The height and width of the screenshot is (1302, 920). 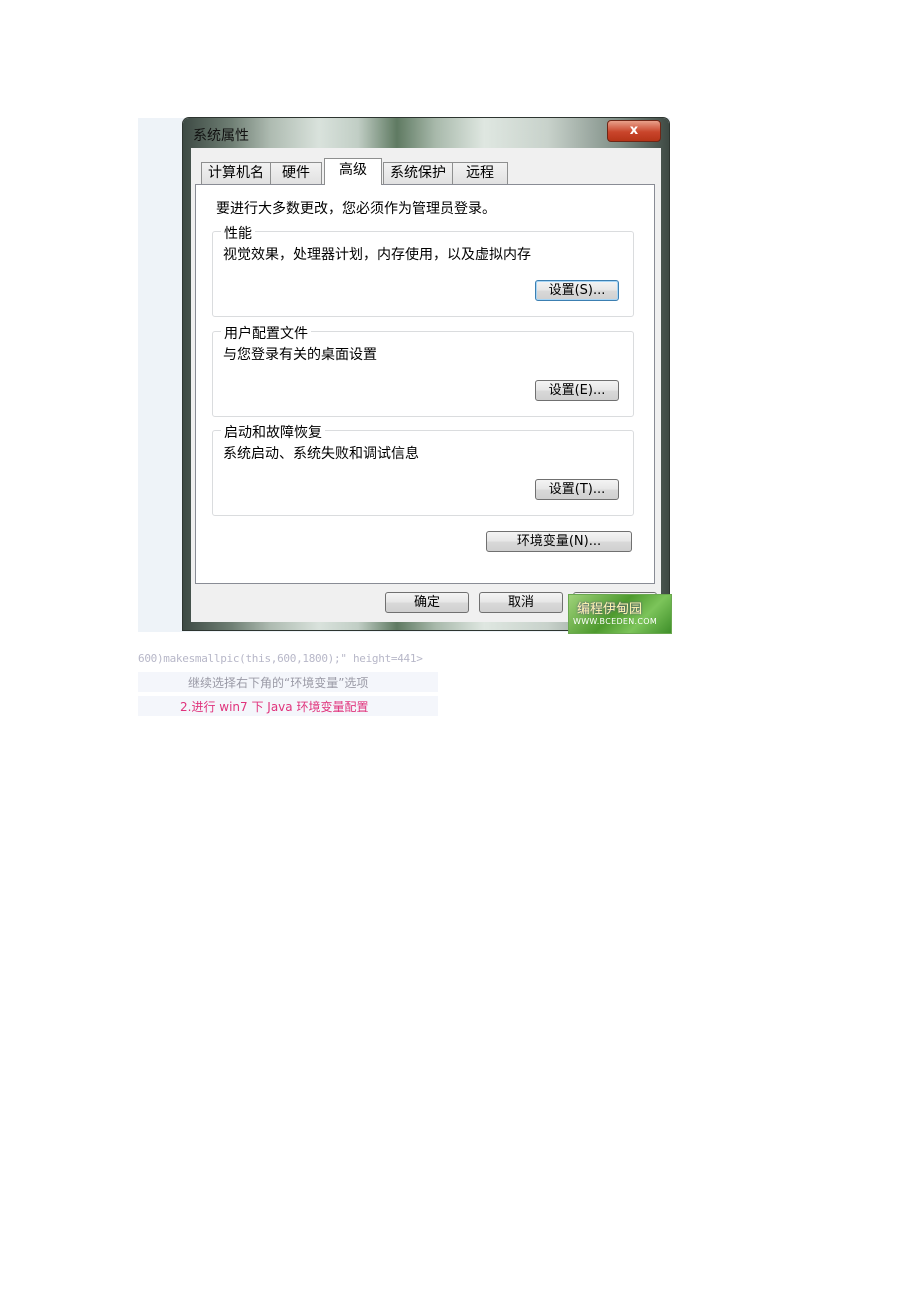 I want to click on user-profiles-legend: 用户配置文件, so click(x=266, y=333).